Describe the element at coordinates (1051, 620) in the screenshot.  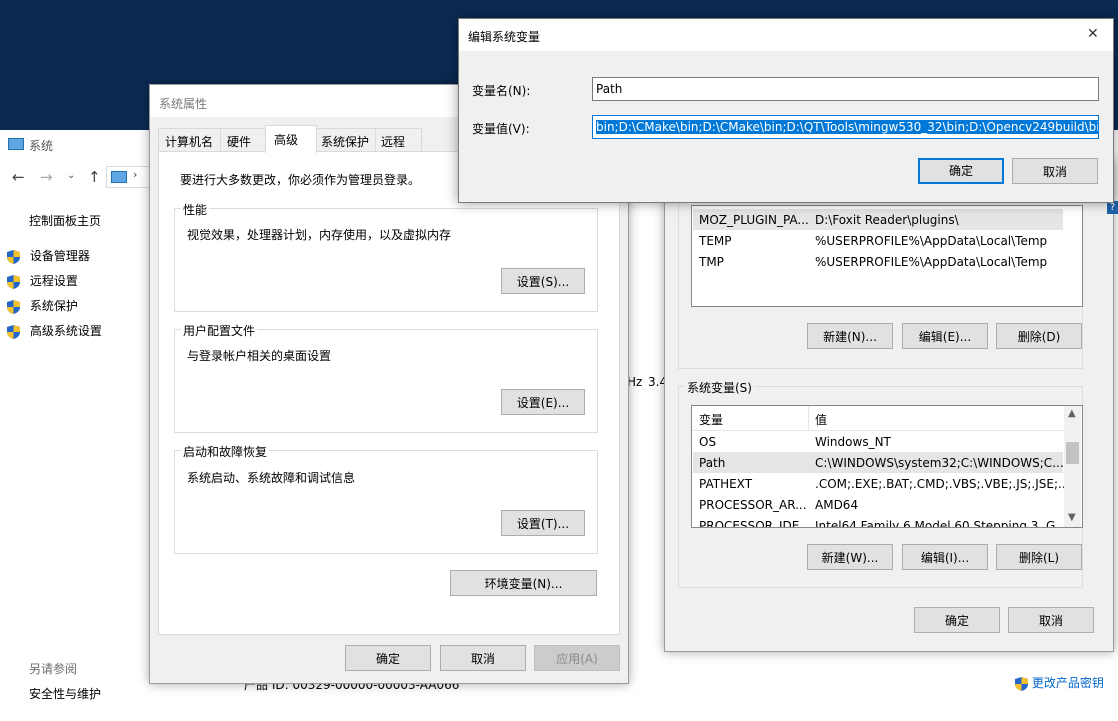
I see `env-cancel-button: 取消` at that location.